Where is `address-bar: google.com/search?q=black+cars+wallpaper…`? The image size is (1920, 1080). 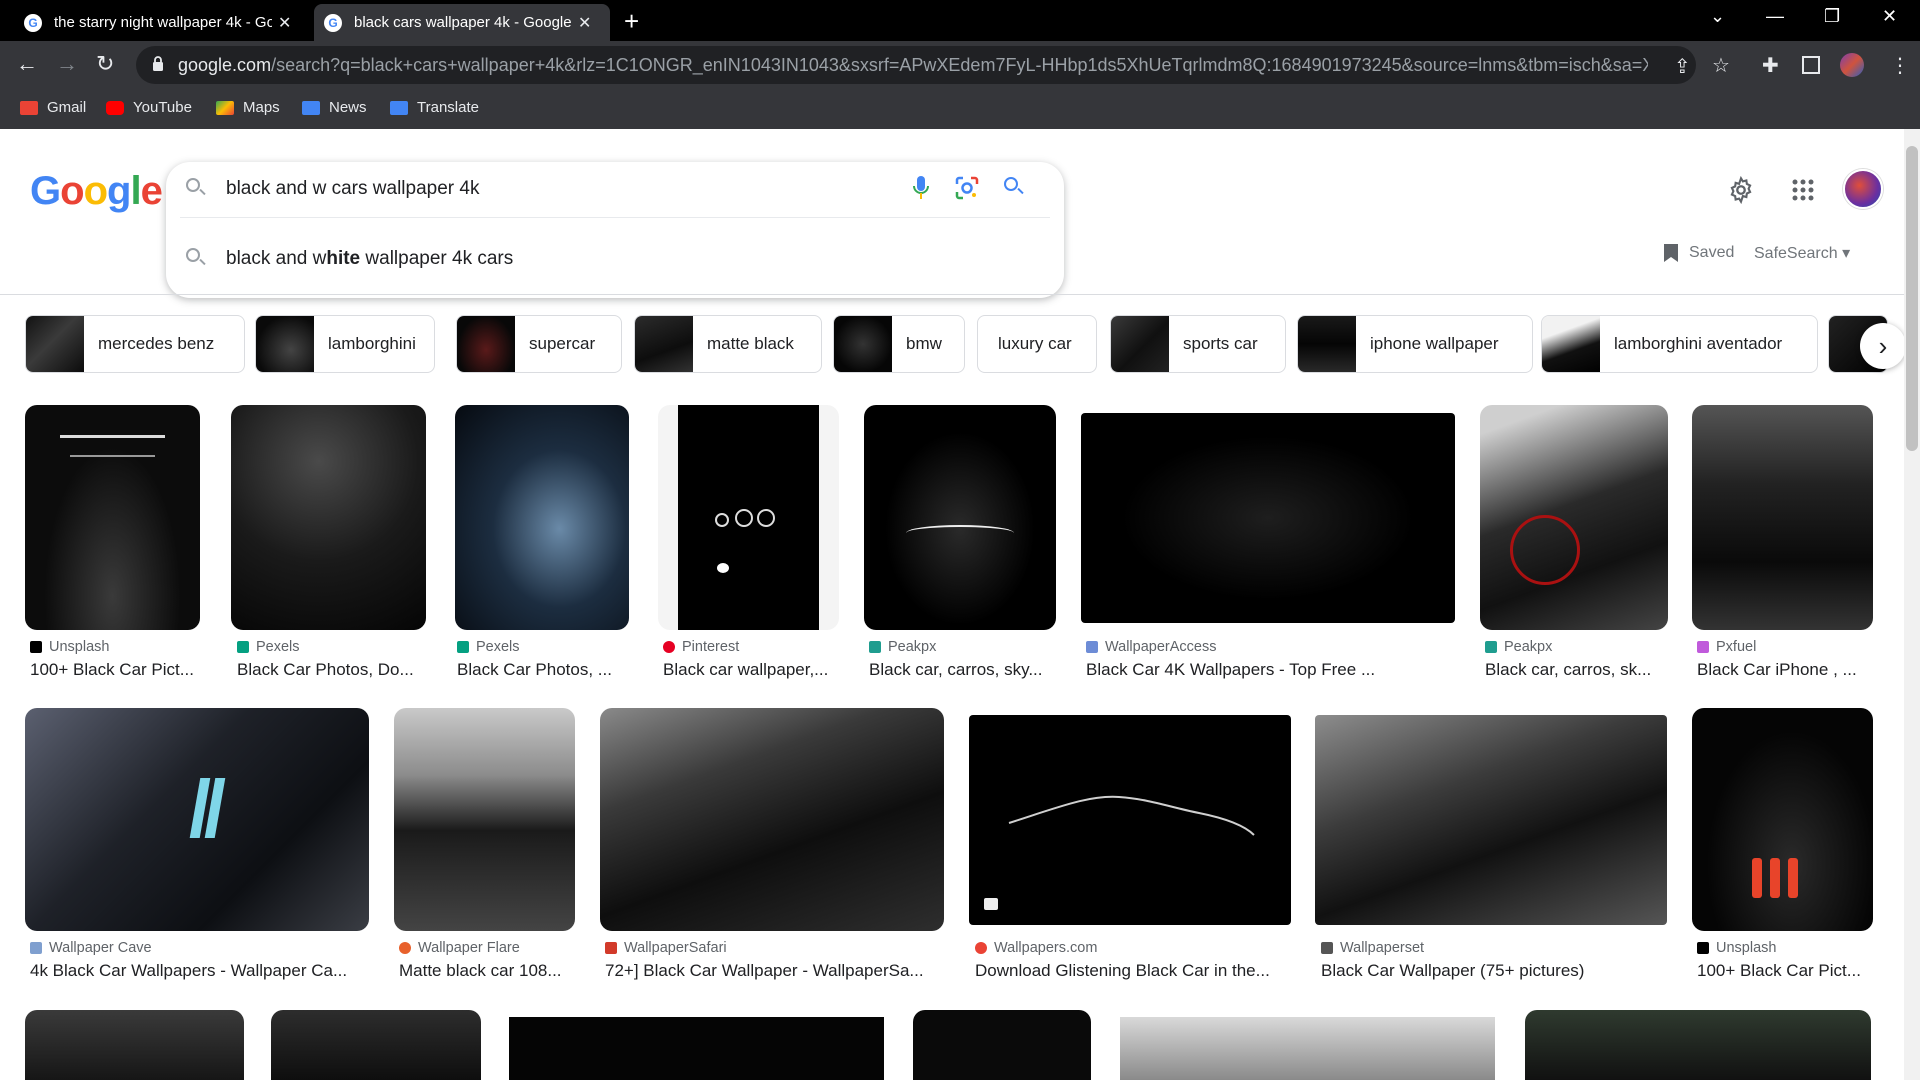
address-bar: google.com/search?q=black+cars+wallpaper… is located at coordinates (916, 65).